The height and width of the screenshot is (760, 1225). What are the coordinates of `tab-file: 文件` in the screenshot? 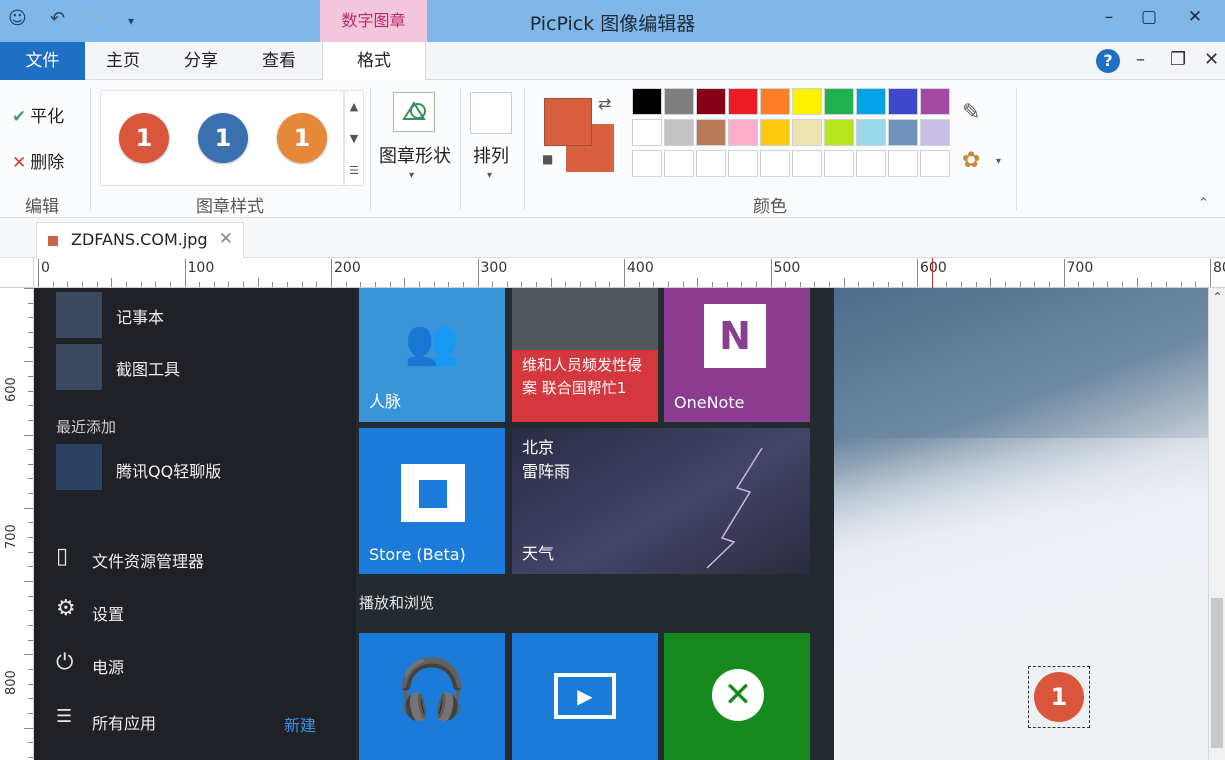 It's located at (42, 61).